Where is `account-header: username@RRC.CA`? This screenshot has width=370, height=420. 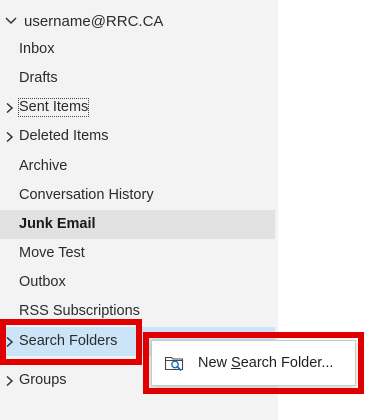
account-header: username@RRC.CA is located at coordinates (137, 21).